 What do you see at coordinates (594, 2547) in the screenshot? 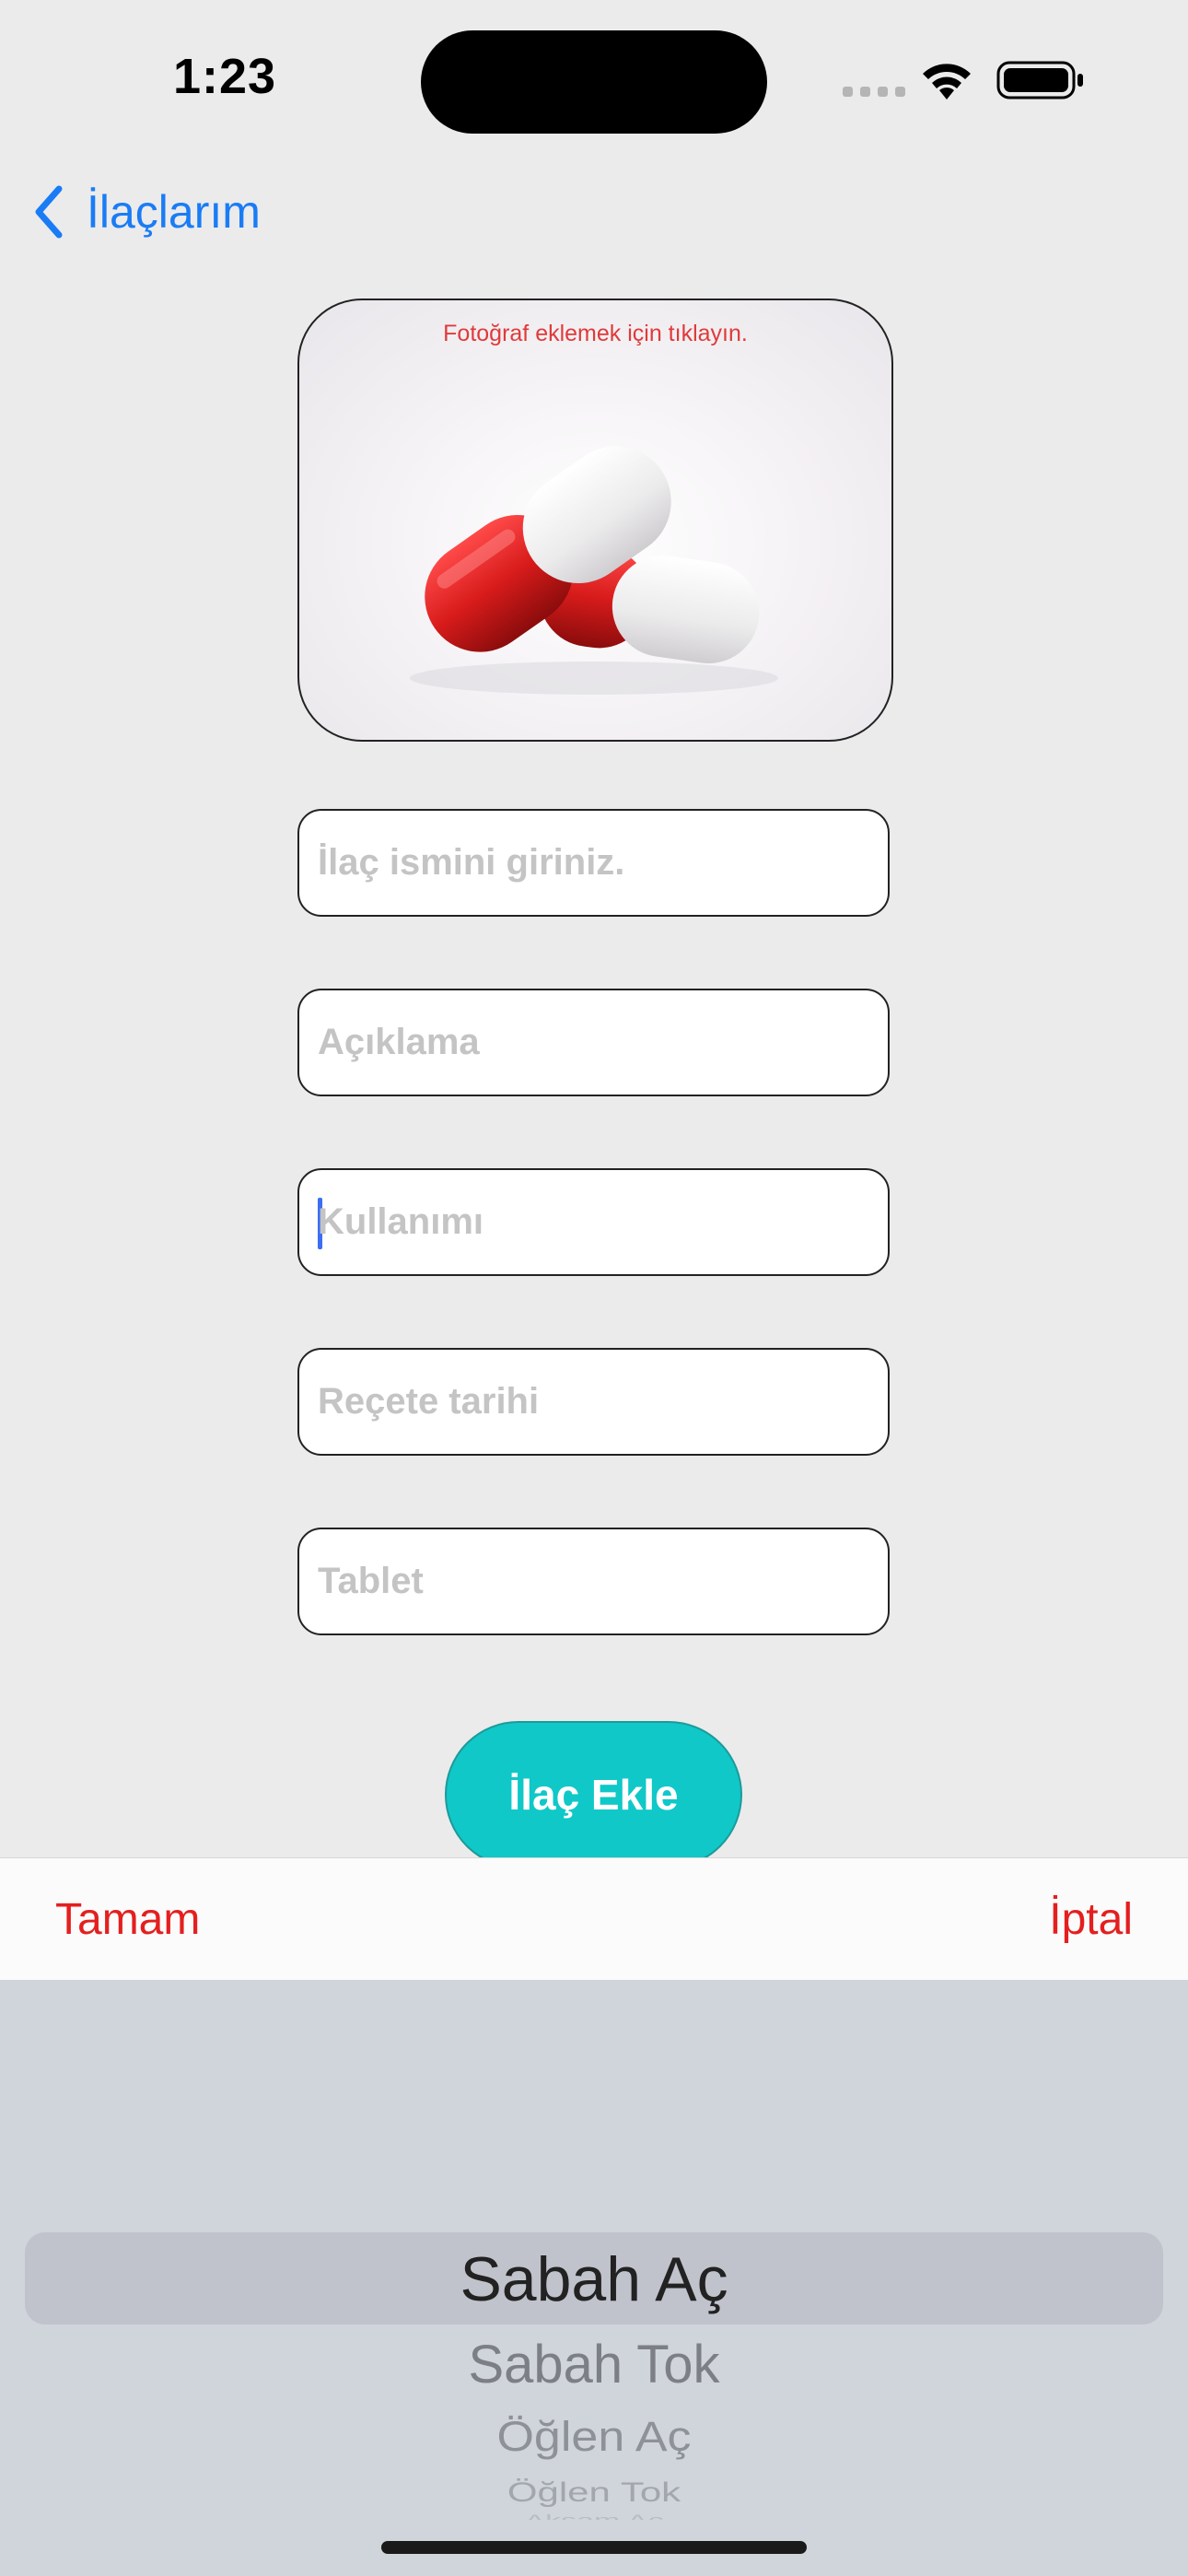
I see `home-indicator` at bounding box center [594, 2547].